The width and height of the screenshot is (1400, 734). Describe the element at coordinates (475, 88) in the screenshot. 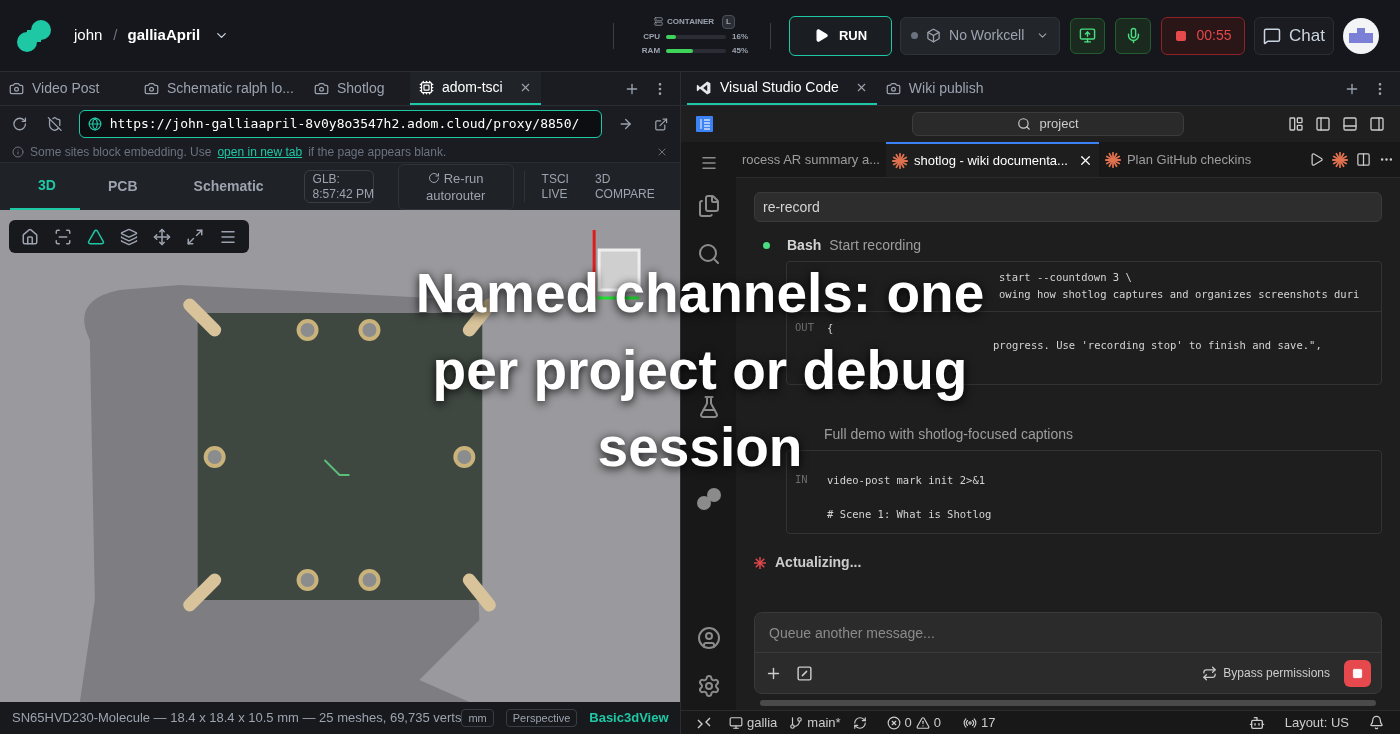

I see `browser-tab: adom-tsci` at that location.